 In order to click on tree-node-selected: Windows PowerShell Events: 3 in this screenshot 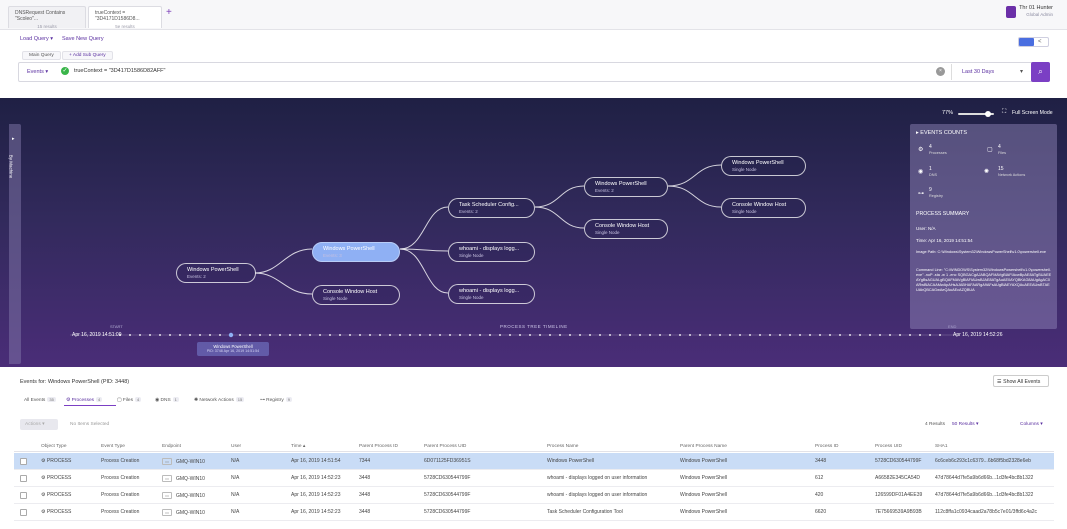, I will do `click(356, 252)`.